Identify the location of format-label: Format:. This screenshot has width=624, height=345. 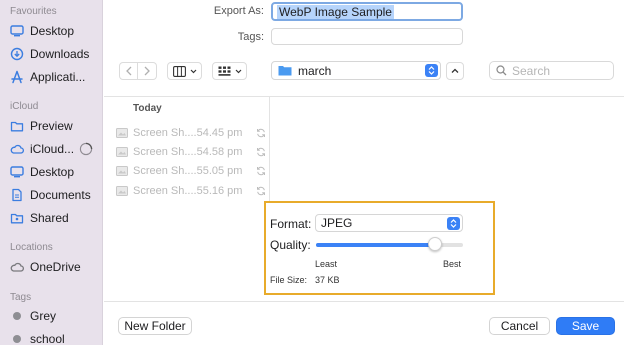
(291, 224).